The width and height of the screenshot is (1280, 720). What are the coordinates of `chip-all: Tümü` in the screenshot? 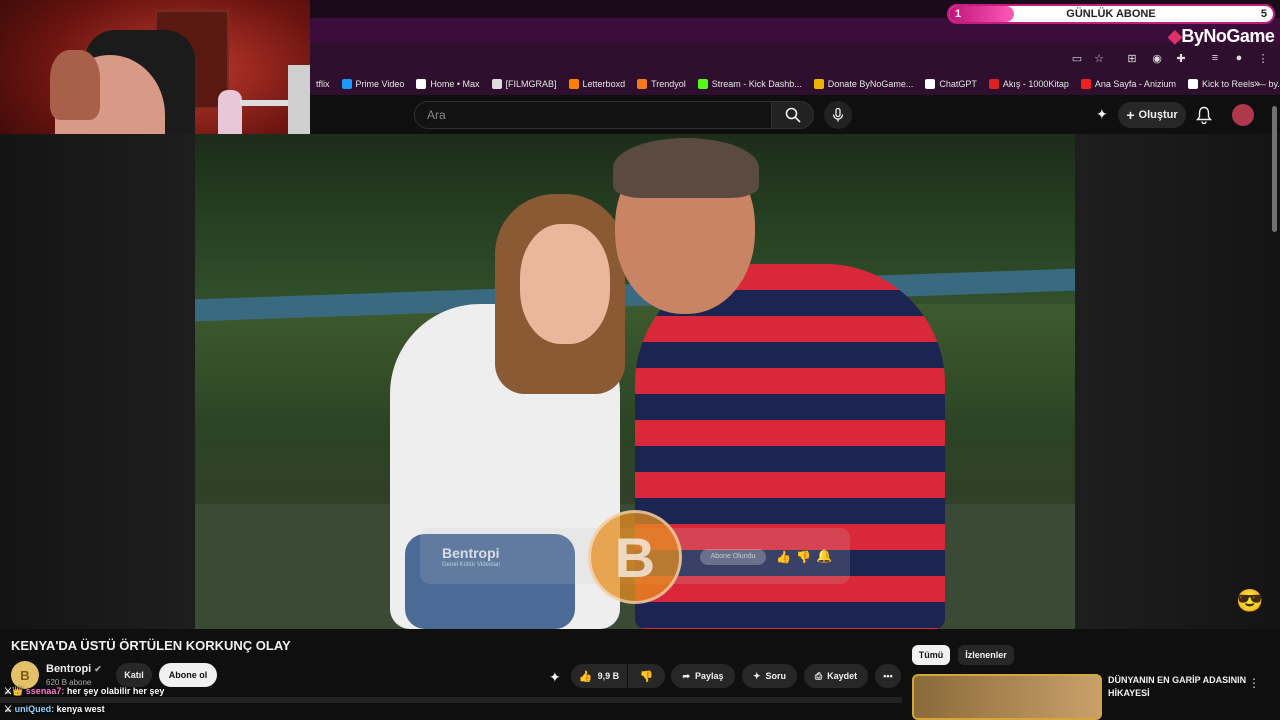 It's located at (931, 655).